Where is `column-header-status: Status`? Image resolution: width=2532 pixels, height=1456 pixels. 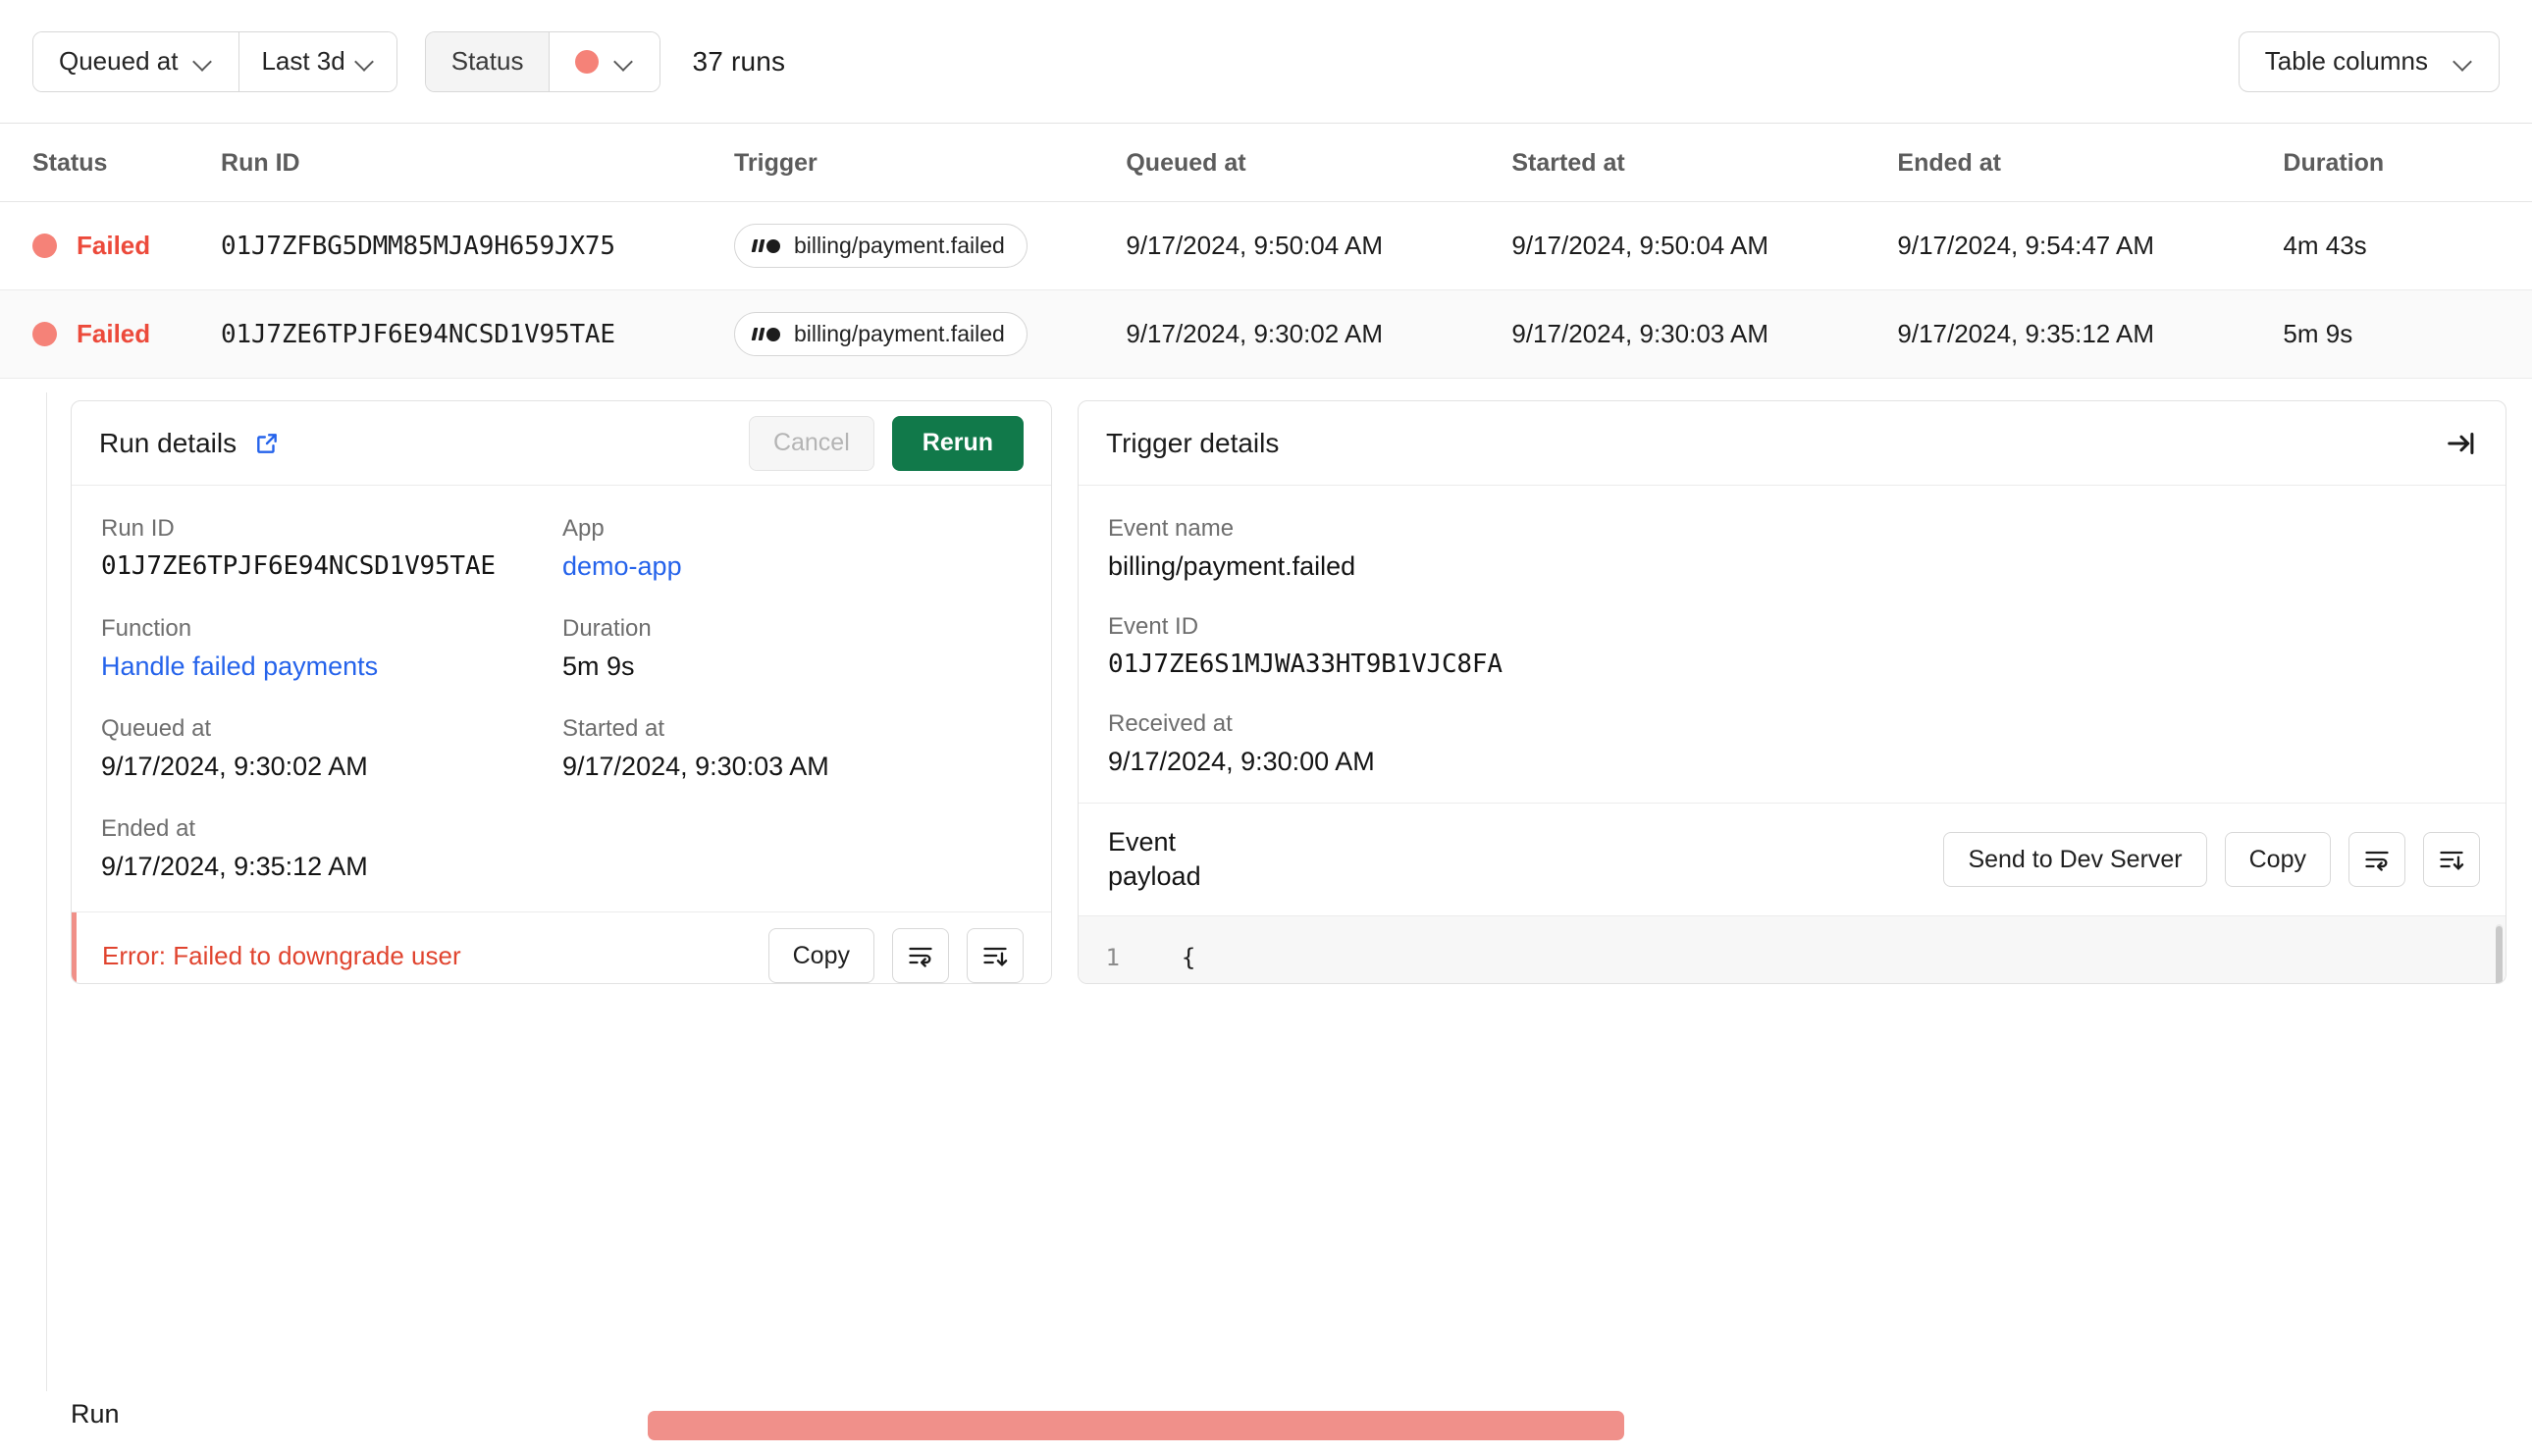
column-header-status: Status is located at coordinates (111, 163).